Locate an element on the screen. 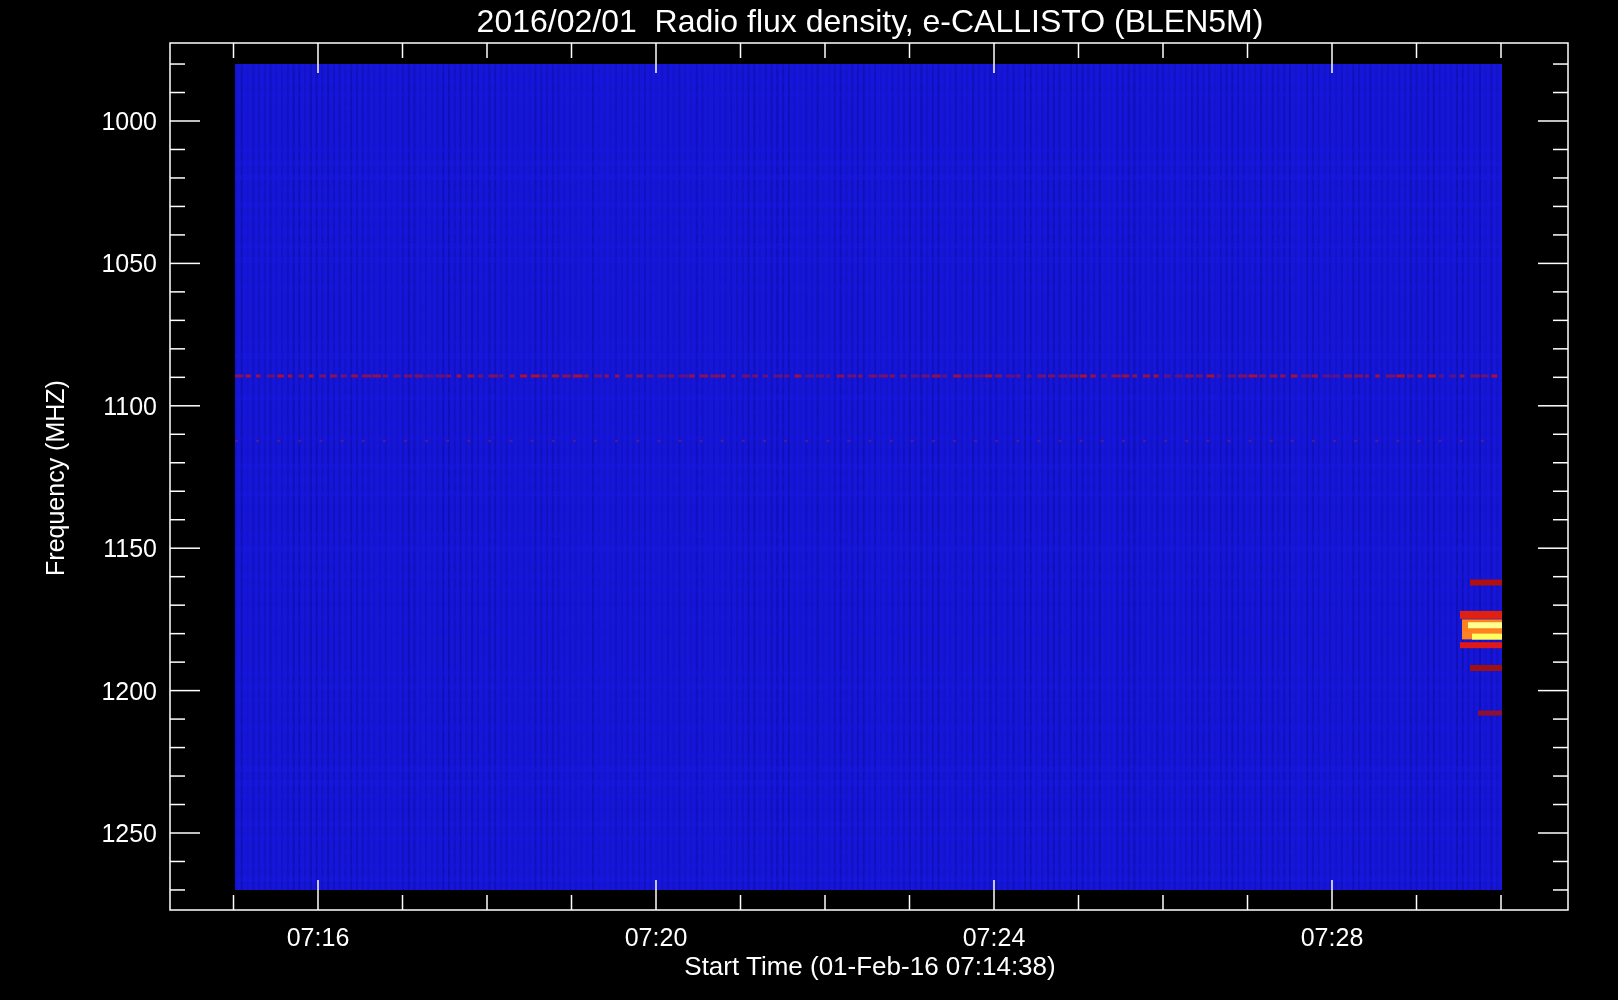 This screenshot has width=1618, height=1000. y-tick-label: 1150 is located at coordinates (130, 548).